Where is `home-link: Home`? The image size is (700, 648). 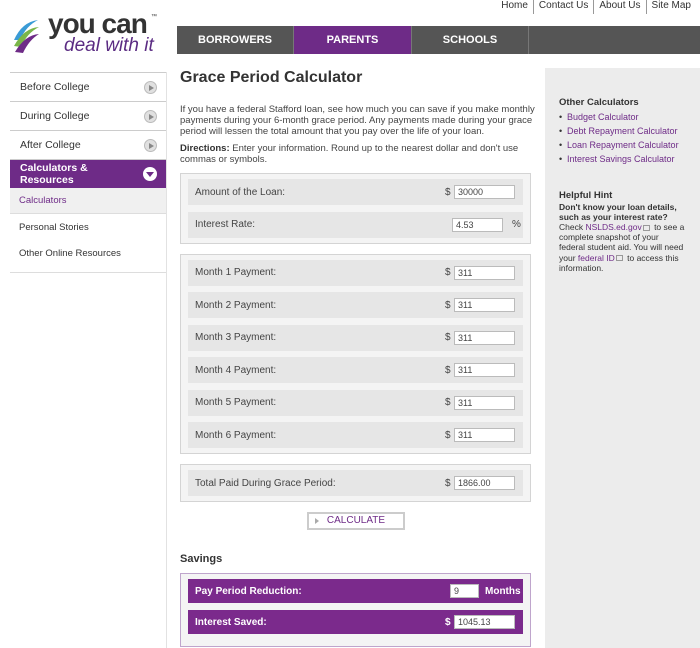 home-link: Home is located at coordinates (514, 7).